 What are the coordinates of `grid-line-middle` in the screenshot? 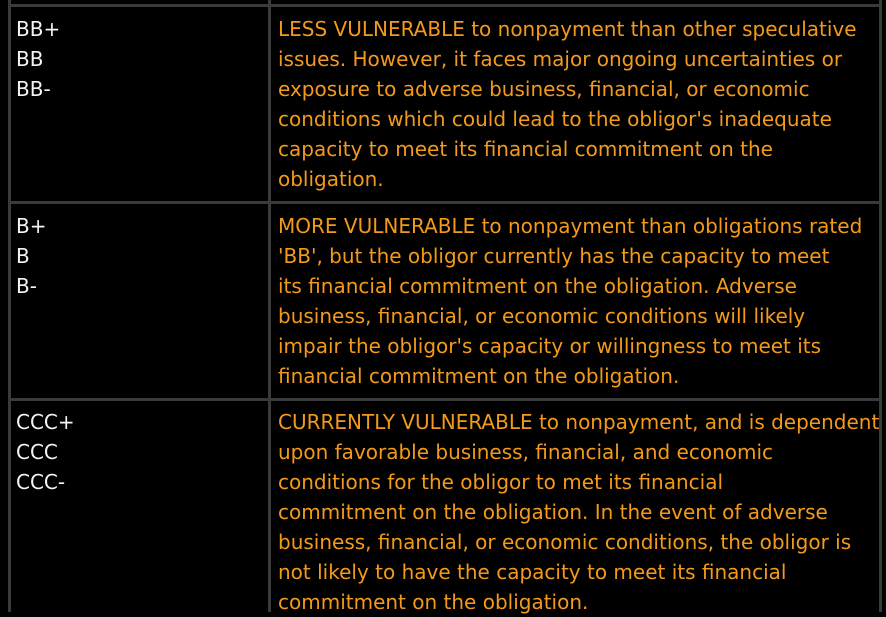 It's located at (269, 306).